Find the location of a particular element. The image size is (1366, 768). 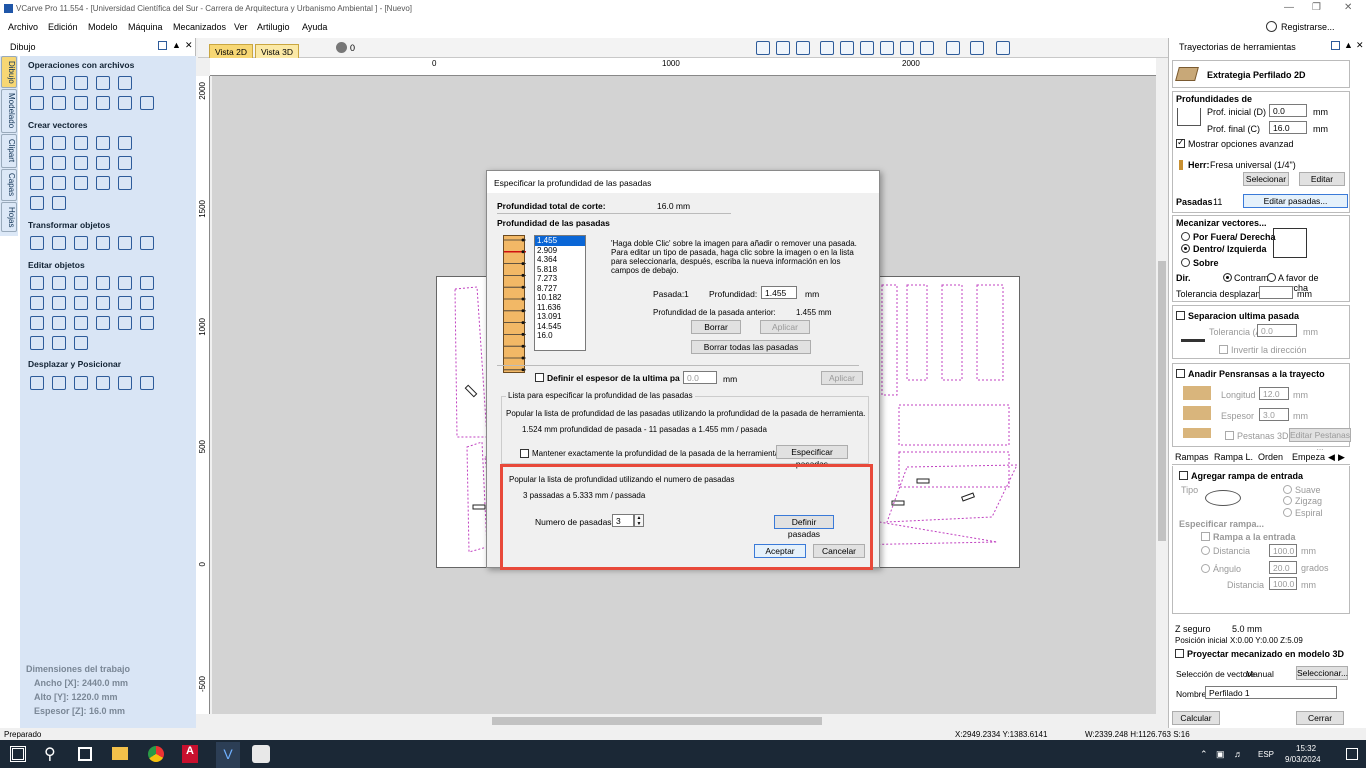

tab-modelado: Modelado is located at coordinates (9, 111).